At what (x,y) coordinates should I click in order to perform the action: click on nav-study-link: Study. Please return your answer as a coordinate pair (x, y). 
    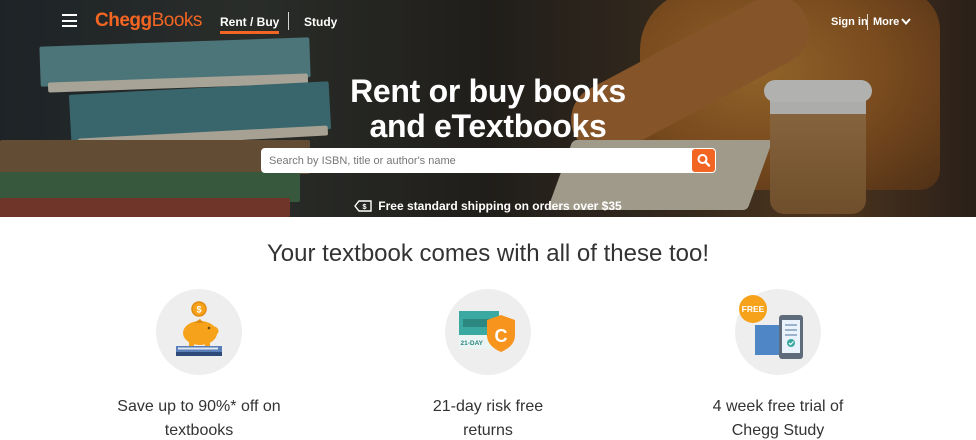
    Looking at the image, I should click on (320, 22).